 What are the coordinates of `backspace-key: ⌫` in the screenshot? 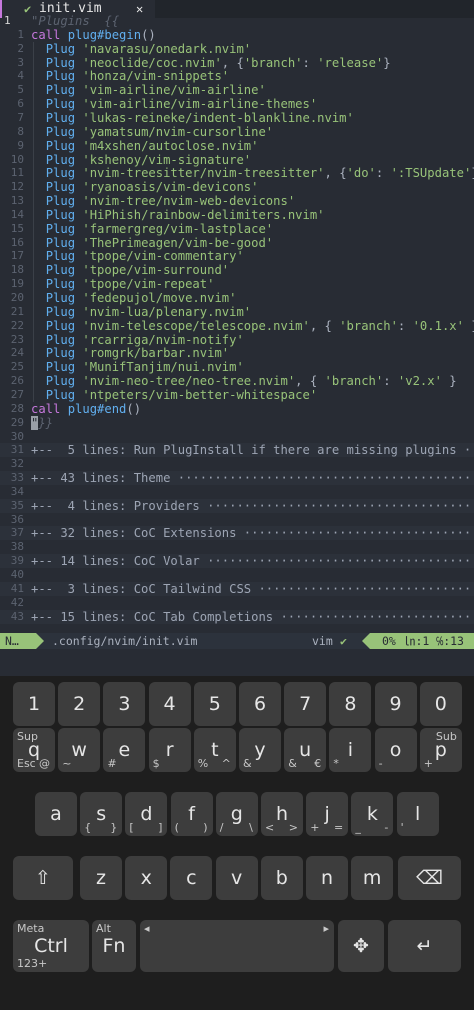 It's located at (429, 878).